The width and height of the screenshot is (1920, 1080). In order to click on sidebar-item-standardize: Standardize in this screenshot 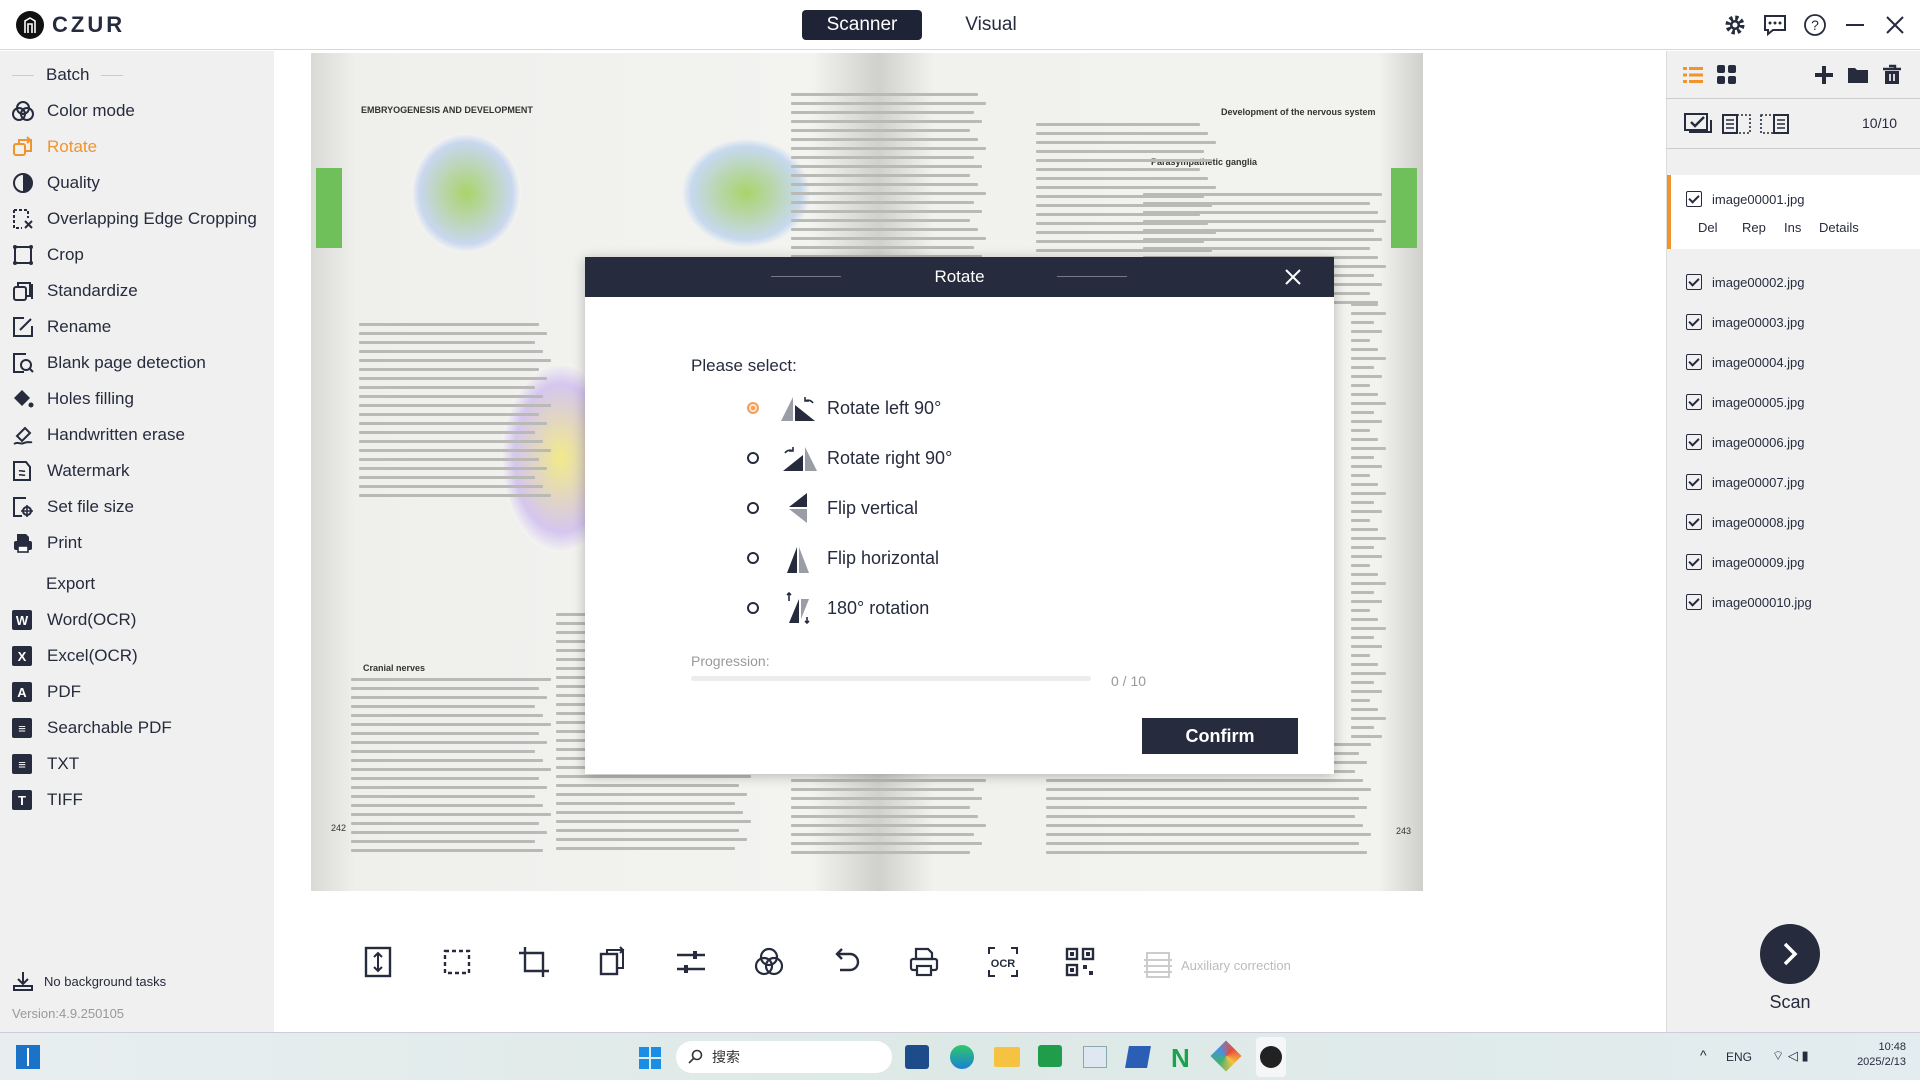, I will do `click(75, 291)`.